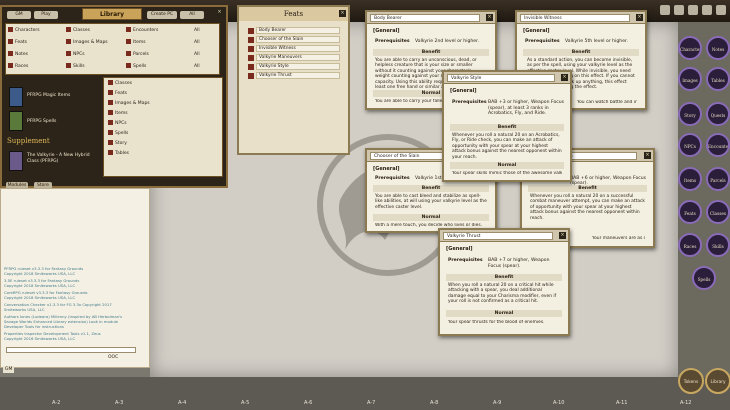  What do you see at coordinates (137, 54) in the screenshot?
I see `category-parcels: Parcels` at bounding box center [137, 54].